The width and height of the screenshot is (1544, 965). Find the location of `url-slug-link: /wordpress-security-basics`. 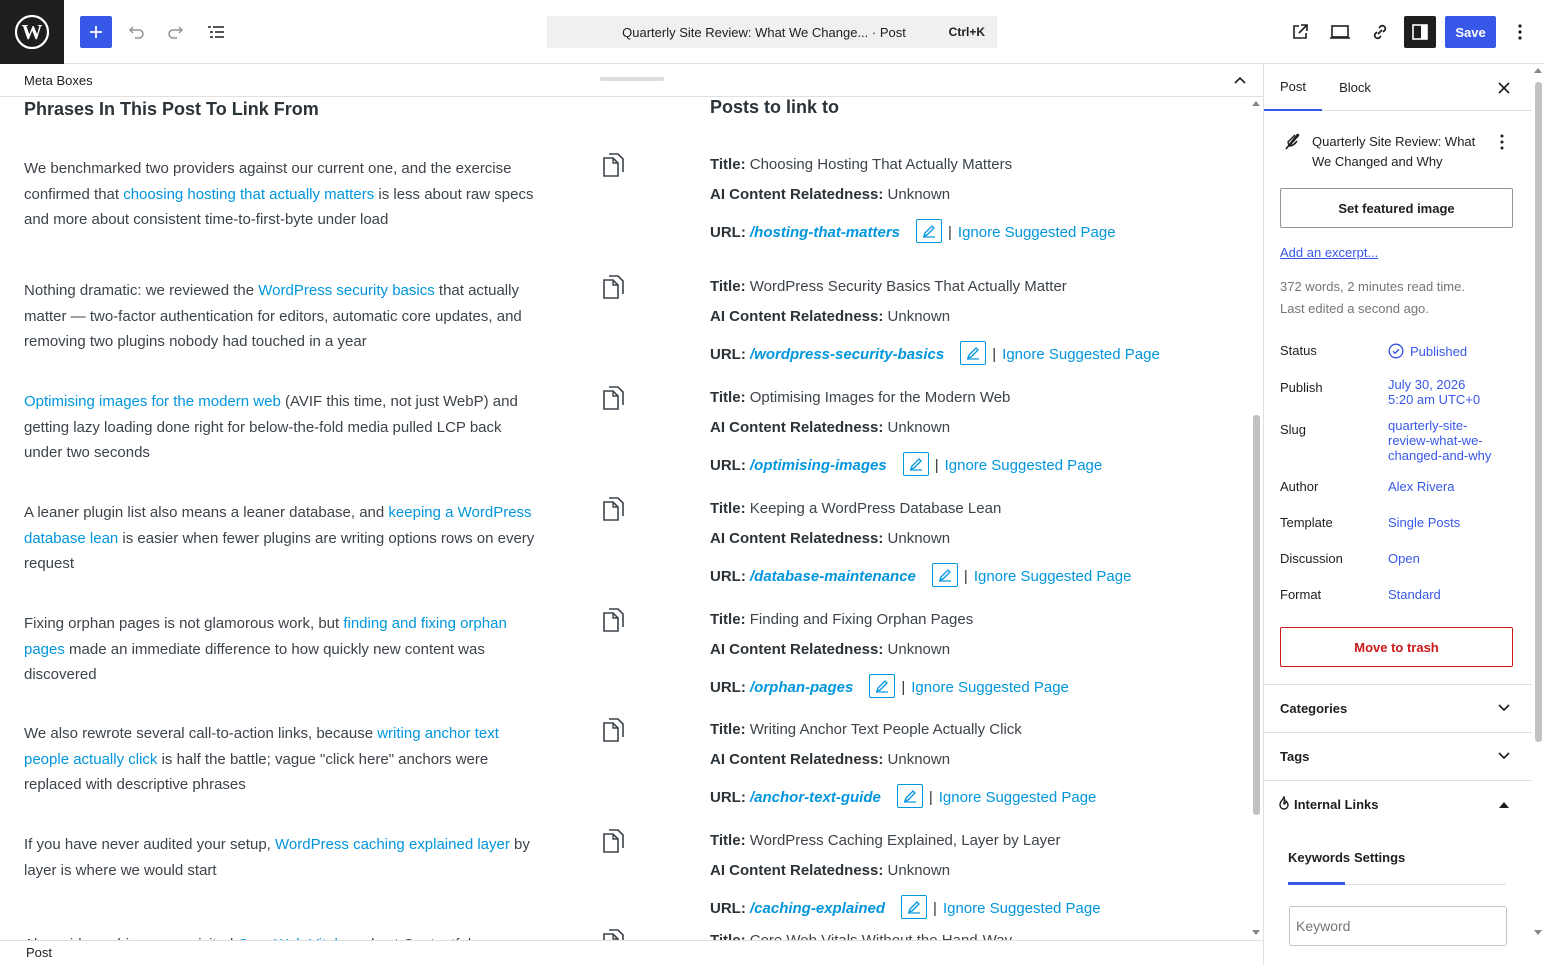

url-slug-link: /wordpress-security-basics is located at coordinates (847, 354).